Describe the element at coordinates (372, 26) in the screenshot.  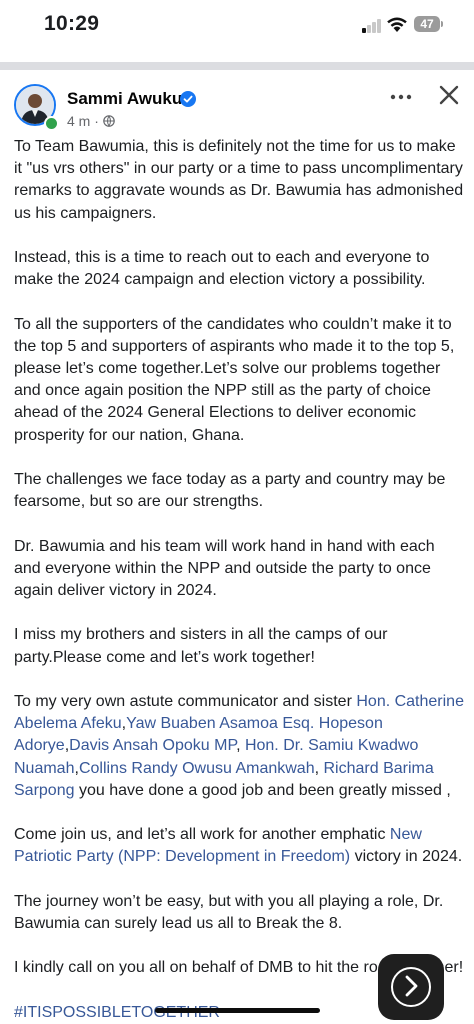
I see `cellular-signal-icon` at that location.